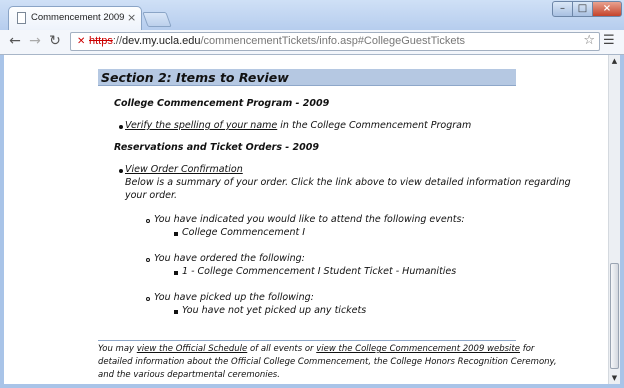 This screenshot has height=388, width=624. What do you see at coordinates (234, 297) in the screenshot?
I see `picked-label: You have picked up the following:` at bounding box center [234, 297].